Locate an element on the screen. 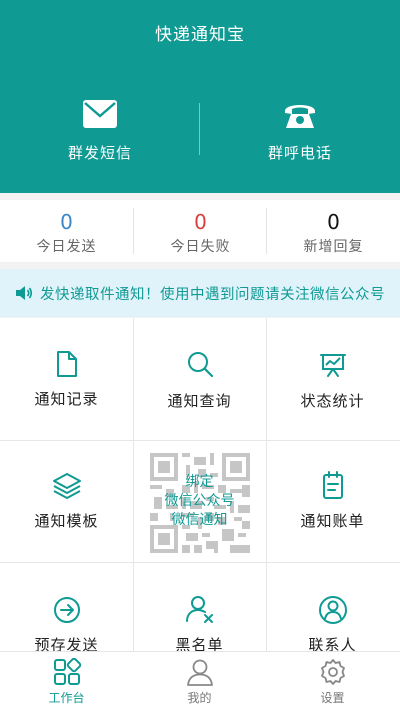 The image size is (400, 711). user-block-icon is located at coordinates (200, 611).